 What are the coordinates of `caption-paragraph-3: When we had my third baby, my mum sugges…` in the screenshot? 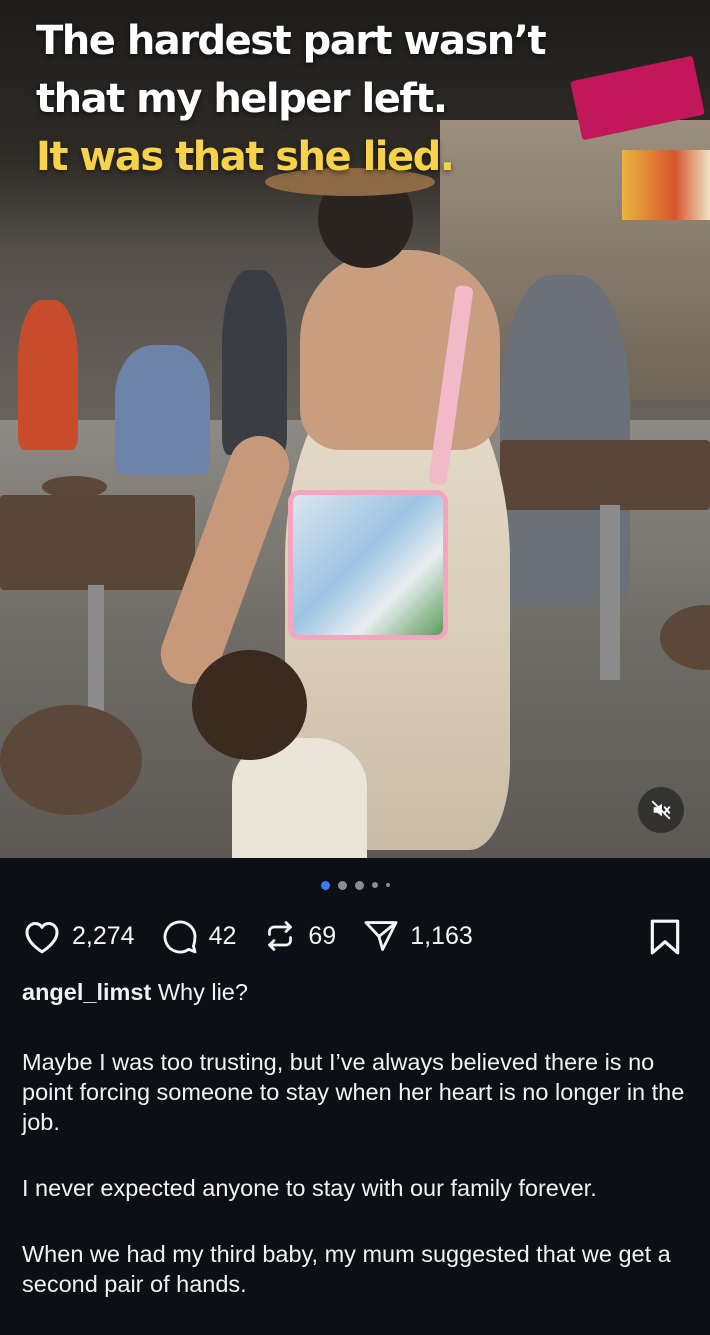 It's located at (346, 1269).